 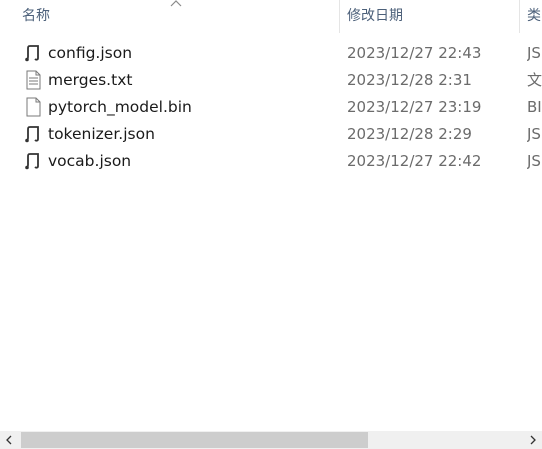 What do you see at coordinates (414, 107) in the screenshot?
I see `file-date-modified: 2023/12/27 23:19` at bounding box center [414, 107].